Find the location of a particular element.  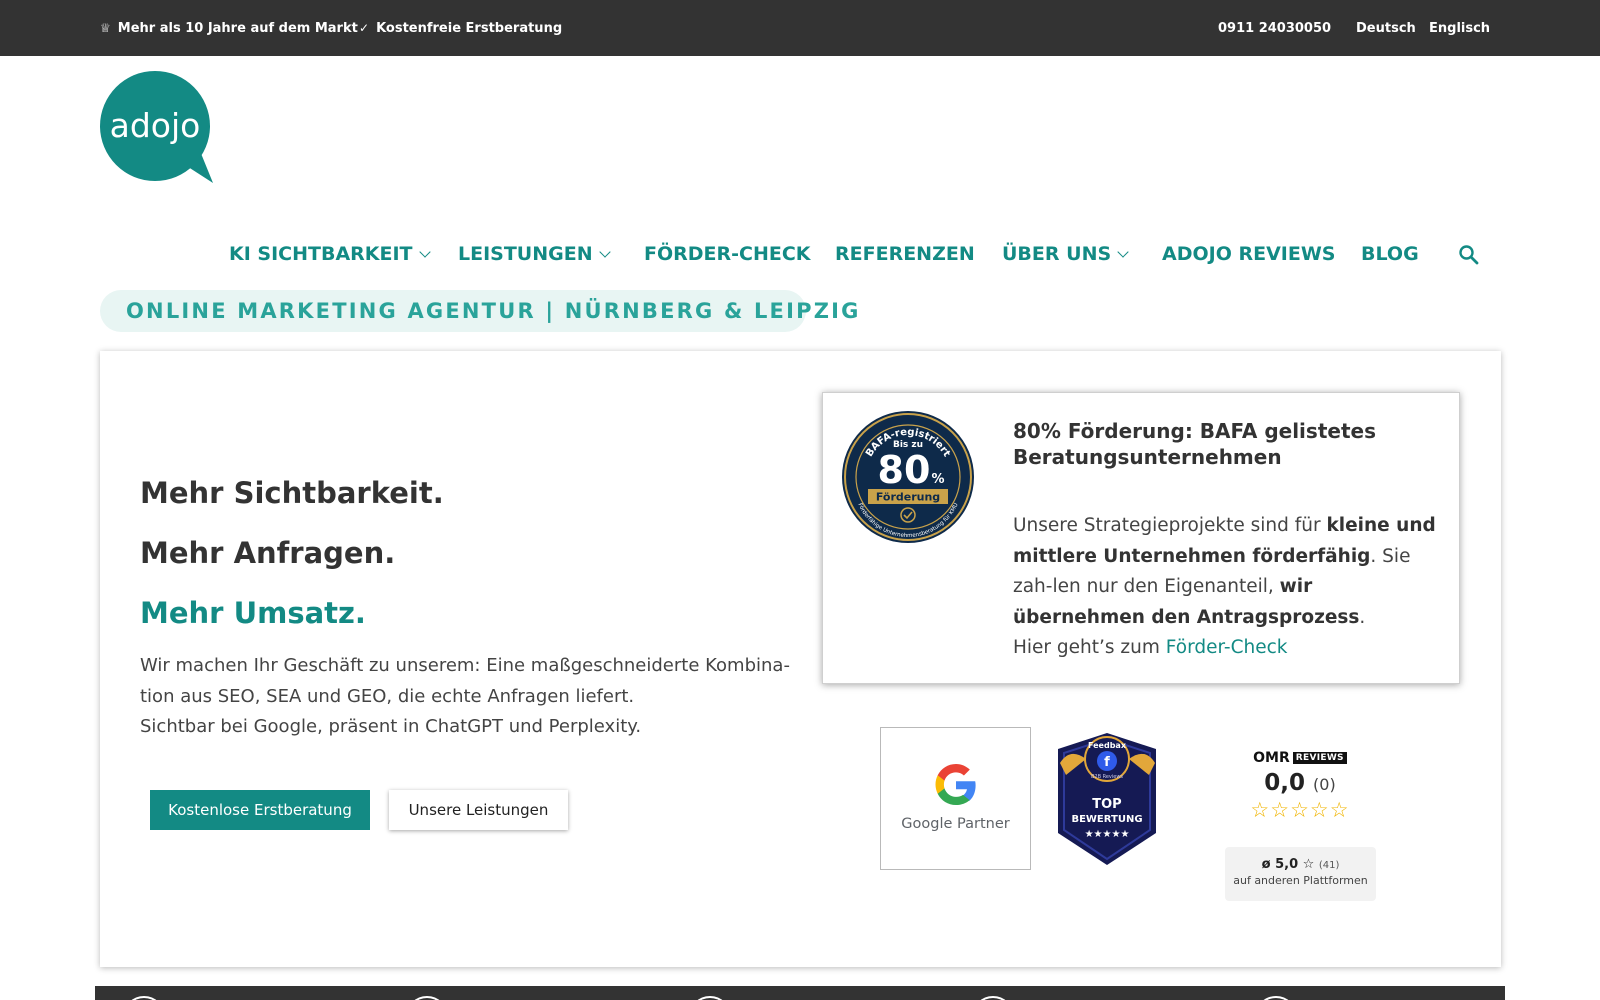

omr-score: 0,0 (0) is located at coordinates (1300, 783).